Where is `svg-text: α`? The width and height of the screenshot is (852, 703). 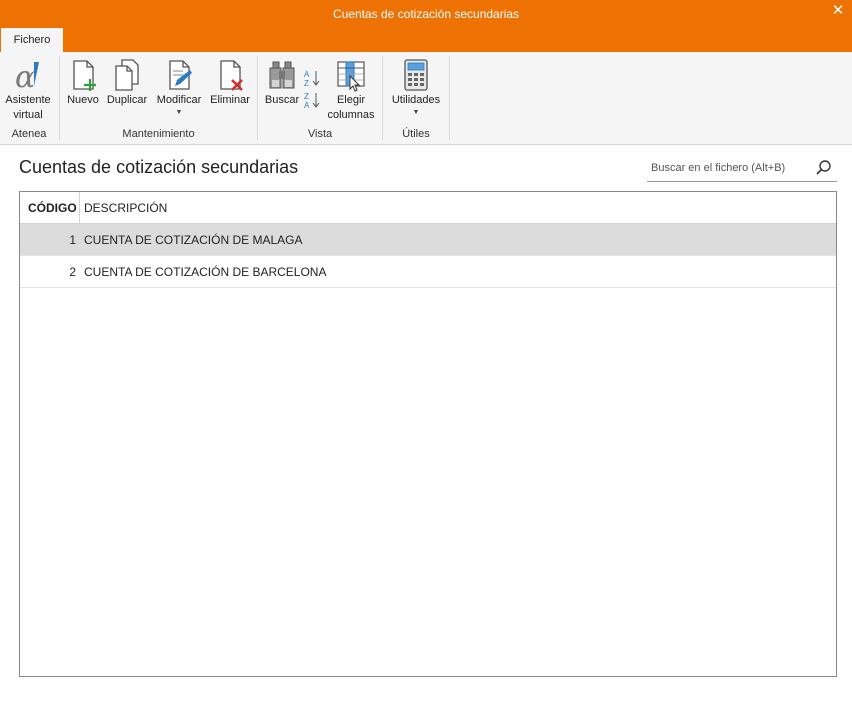 svg-text: α is located at coordinates (25, 76).